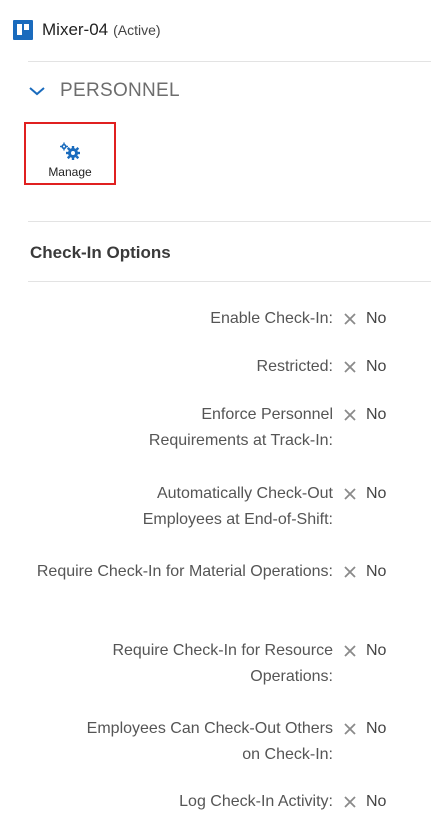  I want to click on personnel-section-toggle: PERSONNEL, so click(104, 91).